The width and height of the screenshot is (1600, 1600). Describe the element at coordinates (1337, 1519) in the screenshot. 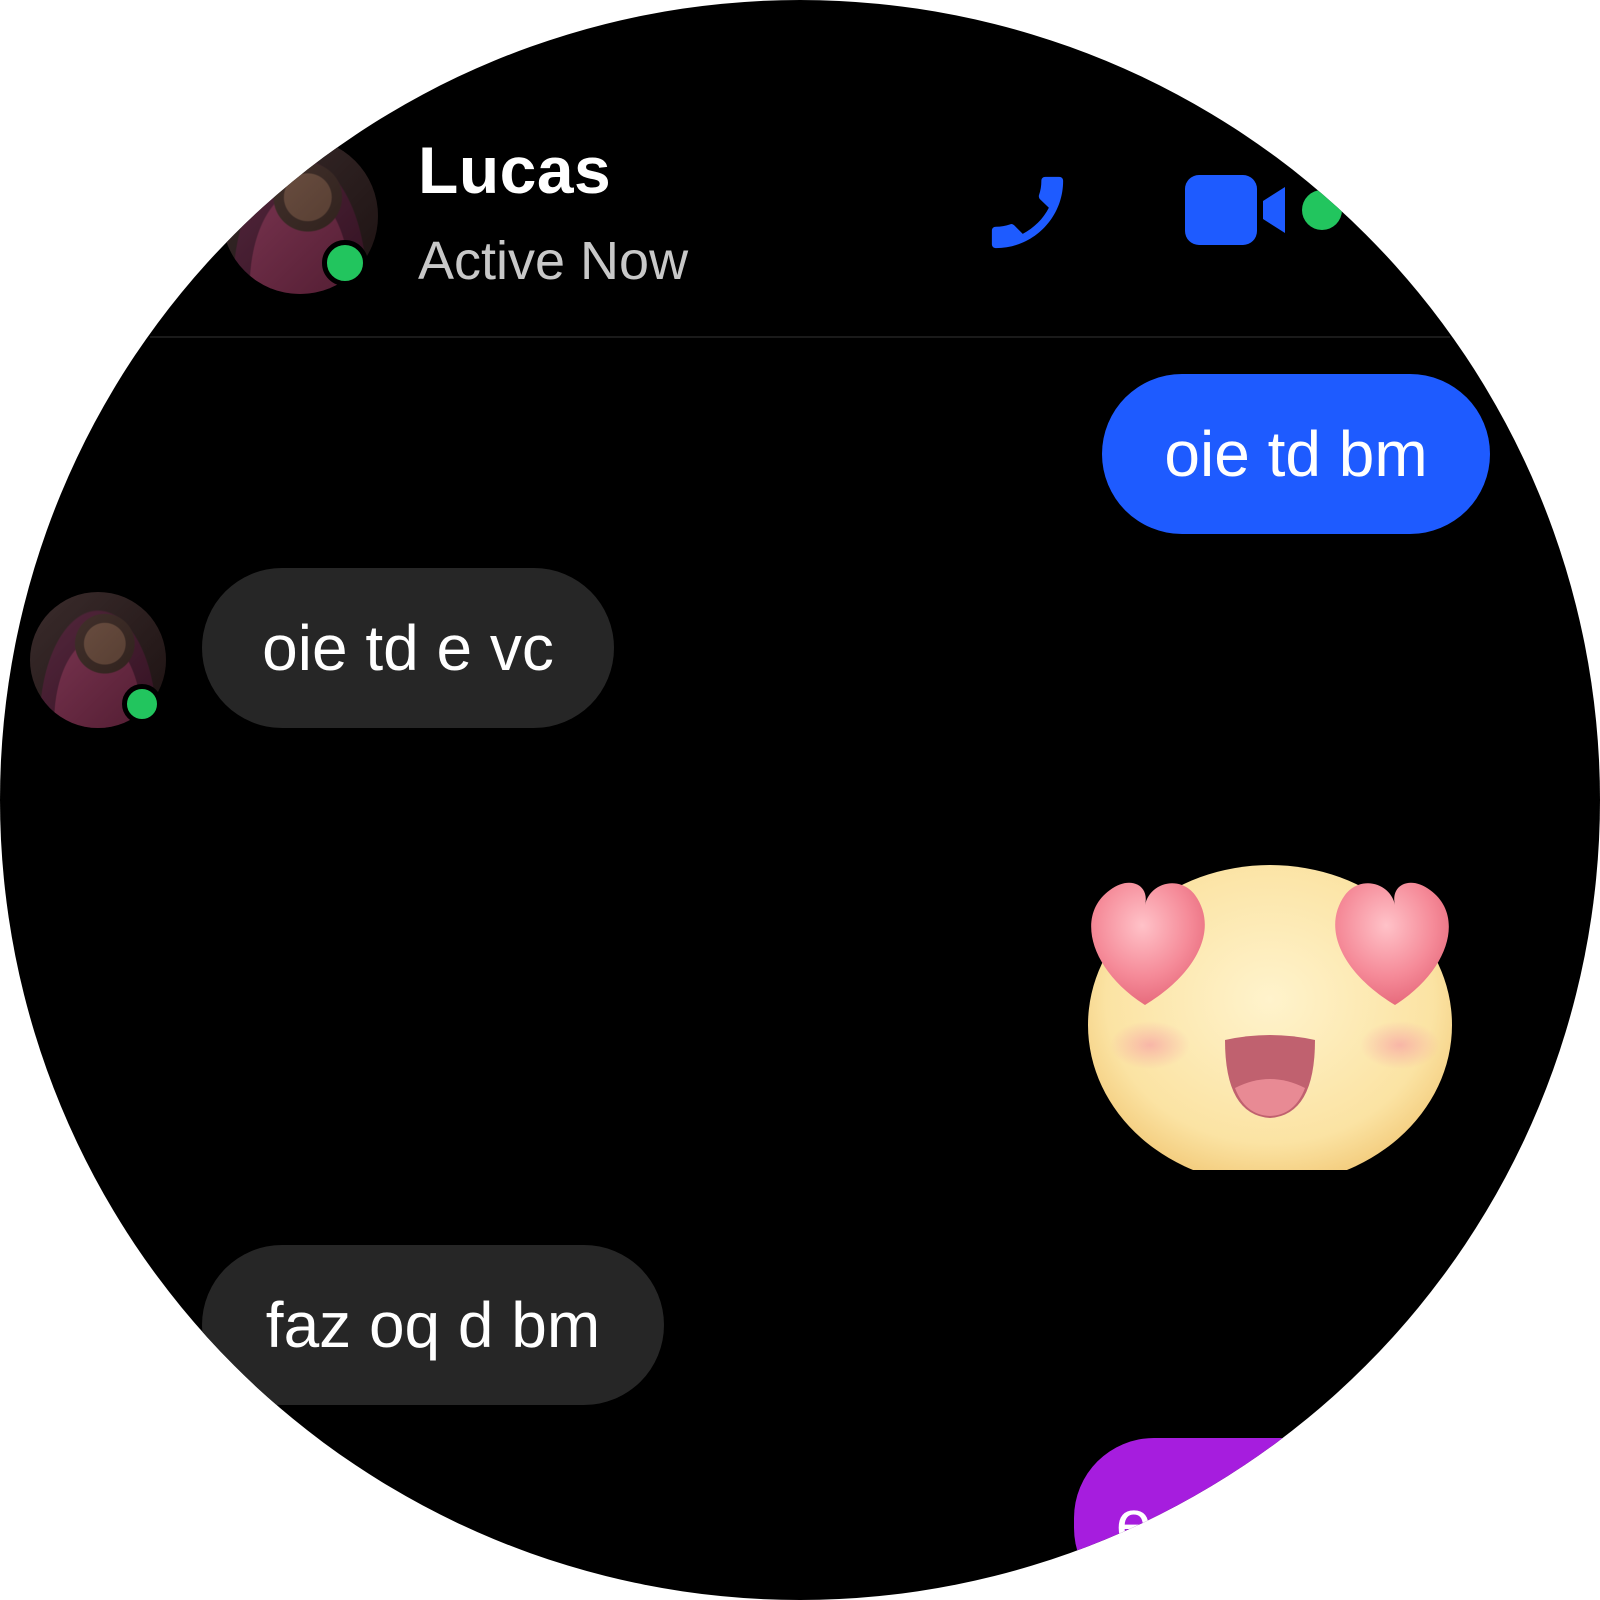

I see `message-bubble-sent: e` at that location.